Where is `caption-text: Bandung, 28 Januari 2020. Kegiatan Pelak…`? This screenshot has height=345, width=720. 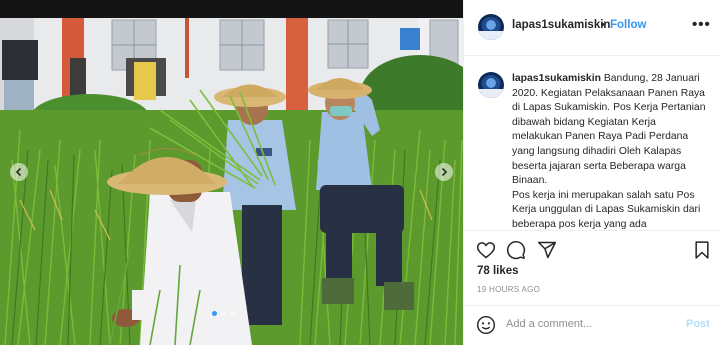
caption-text: Bandung, 28 Januari 2020. Kegiatan Pelak… is located at coordinates (609, 130).